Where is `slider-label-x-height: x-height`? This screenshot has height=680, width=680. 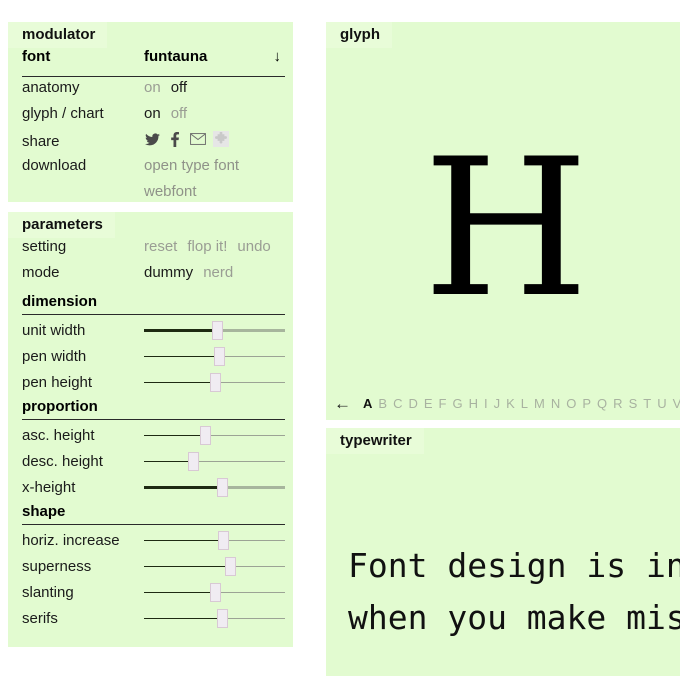
slider-label-x-height: x-height is located at coordinates (49, 487).